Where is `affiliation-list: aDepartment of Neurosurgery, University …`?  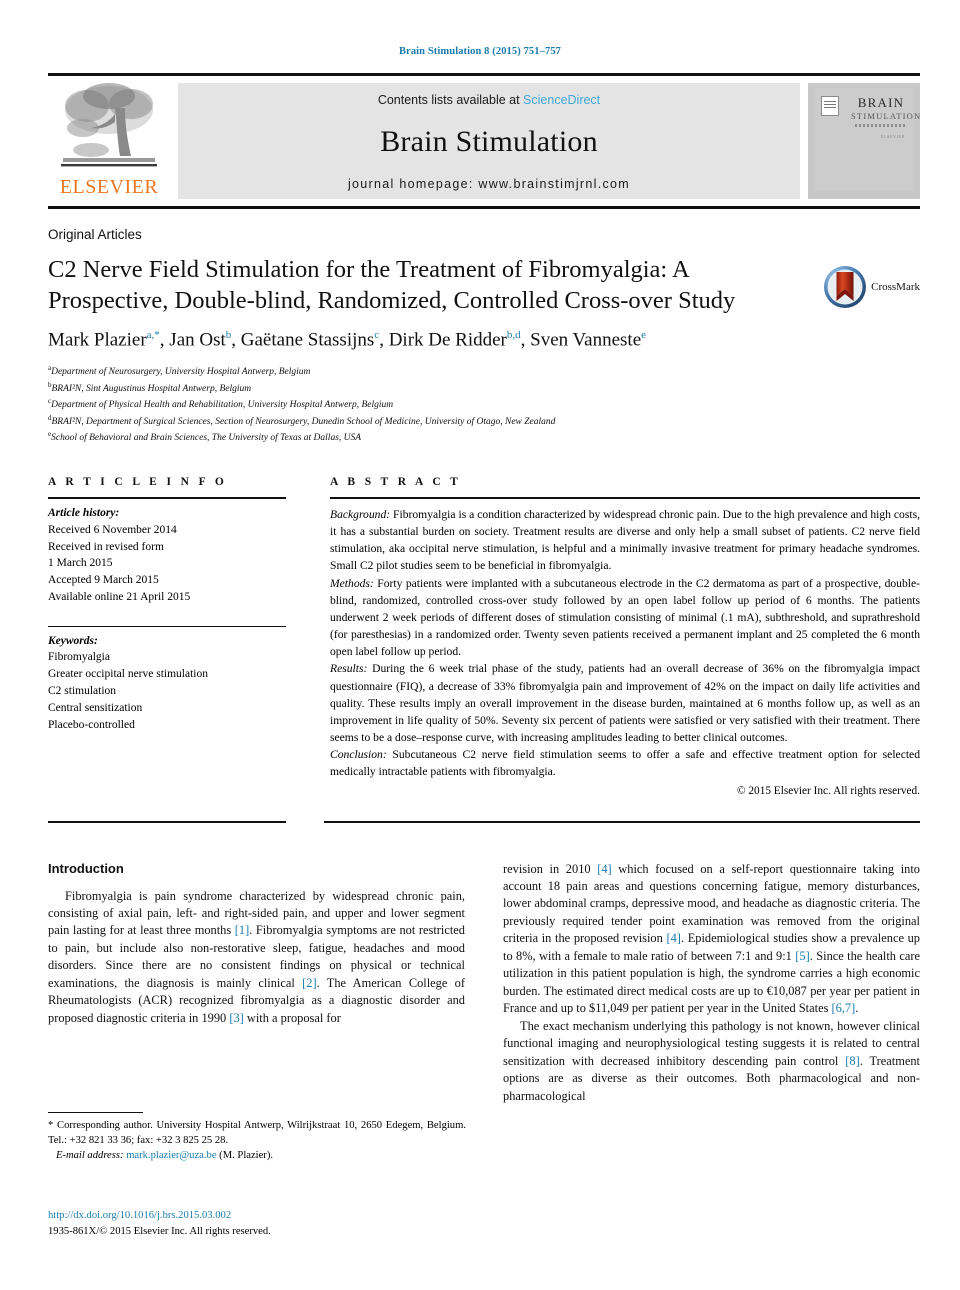
affiliation-list: aDepartment of Neurosurgery, University … is located at coordinates (484, 404).